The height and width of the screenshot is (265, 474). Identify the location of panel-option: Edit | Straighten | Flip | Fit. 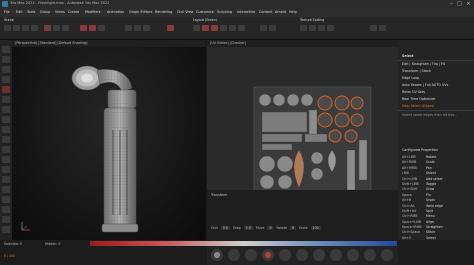
(423, 64).